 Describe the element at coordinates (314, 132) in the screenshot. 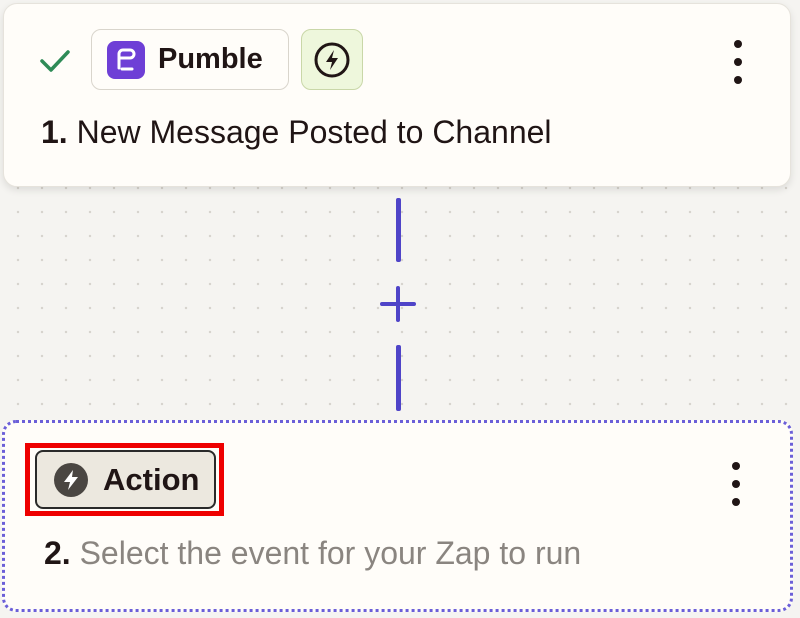

I see `step-1-event: New Message Posted to Channel` at that location.